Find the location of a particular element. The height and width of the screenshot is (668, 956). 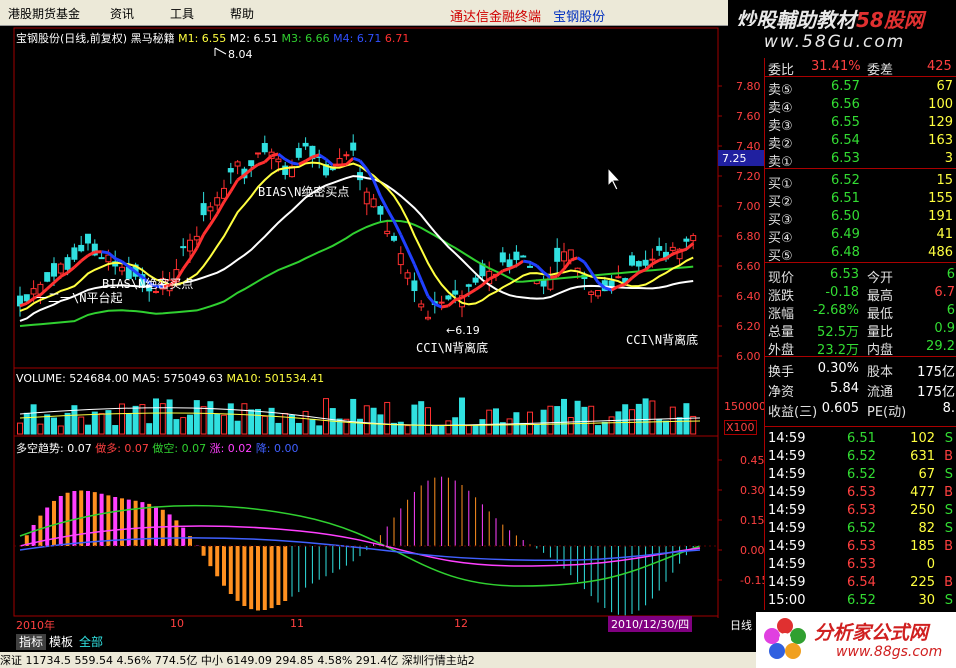

tick-row: 14:59 6.52 67 S is located at coordinates (860, 475).